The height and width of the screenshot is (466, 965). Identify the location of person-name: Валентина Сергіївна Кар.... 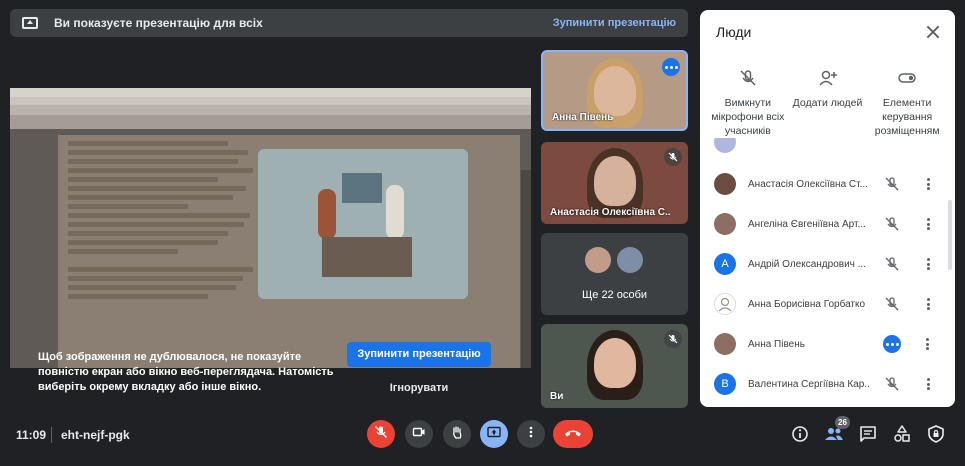
(809, 384).